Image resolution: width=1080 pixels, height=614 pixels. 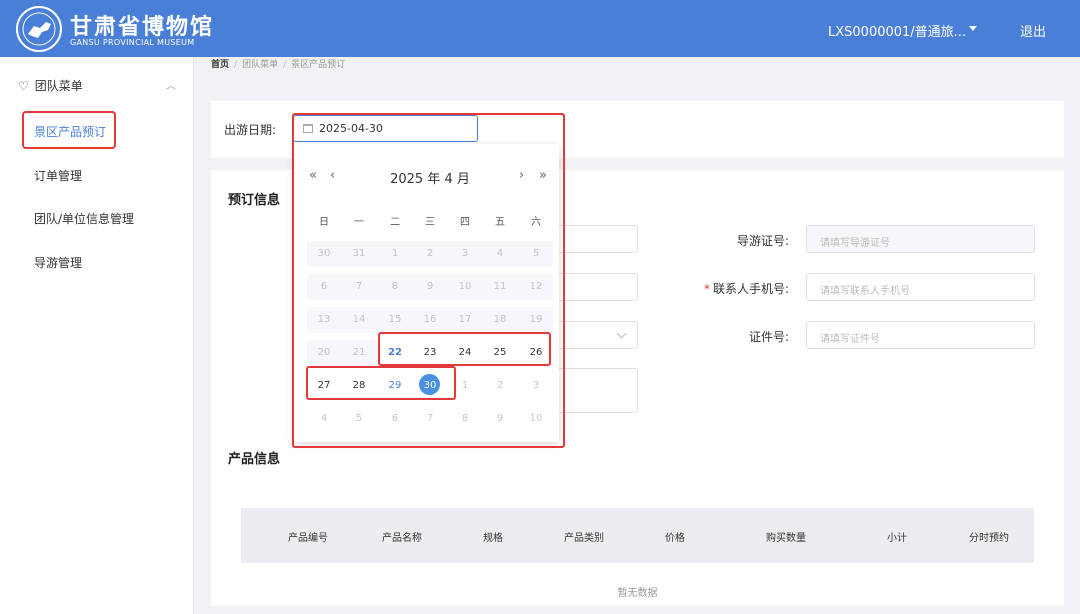 What do you see at coordinates (920, 335) in the screenshot?
I see `id-number-input: 请填写证件号` at bounding box center [920, 335].